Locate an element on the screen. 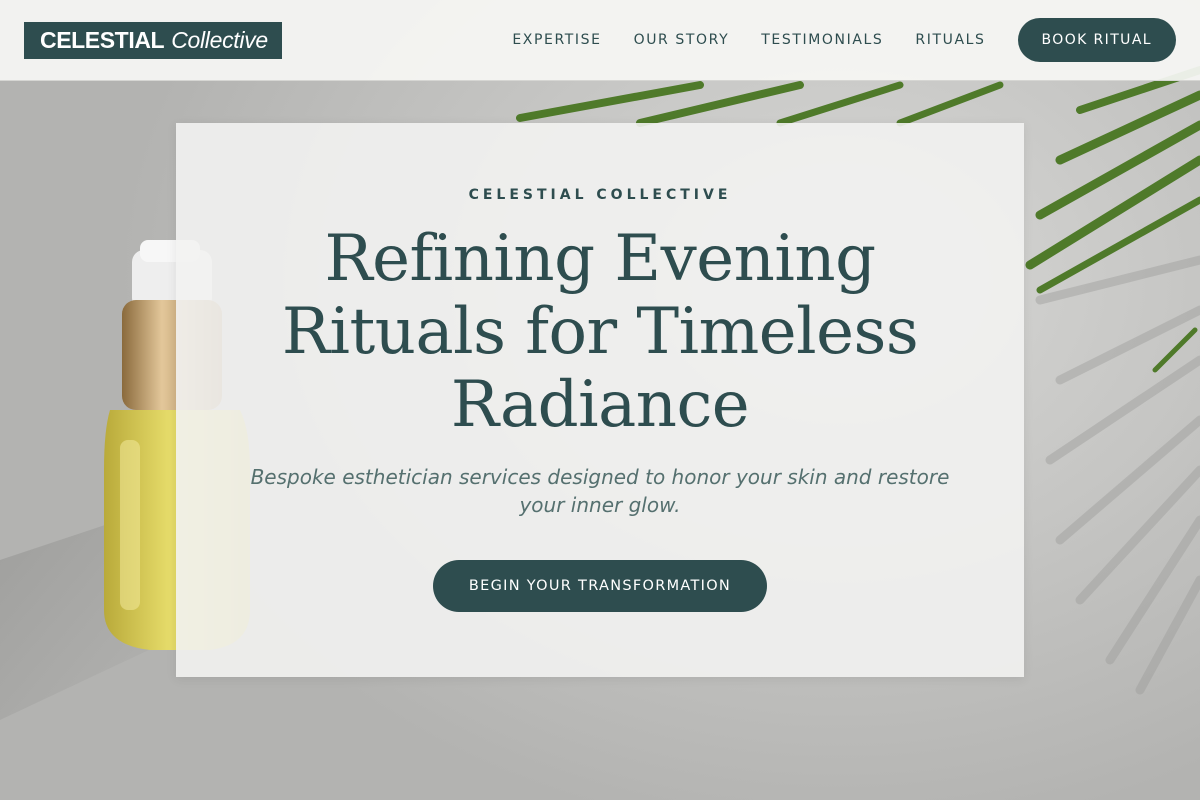 Image resolution: width=1200 pixels, height=800 pixels. nav-link-expertise: EXPERTISE is located at coordinates (556, 40).